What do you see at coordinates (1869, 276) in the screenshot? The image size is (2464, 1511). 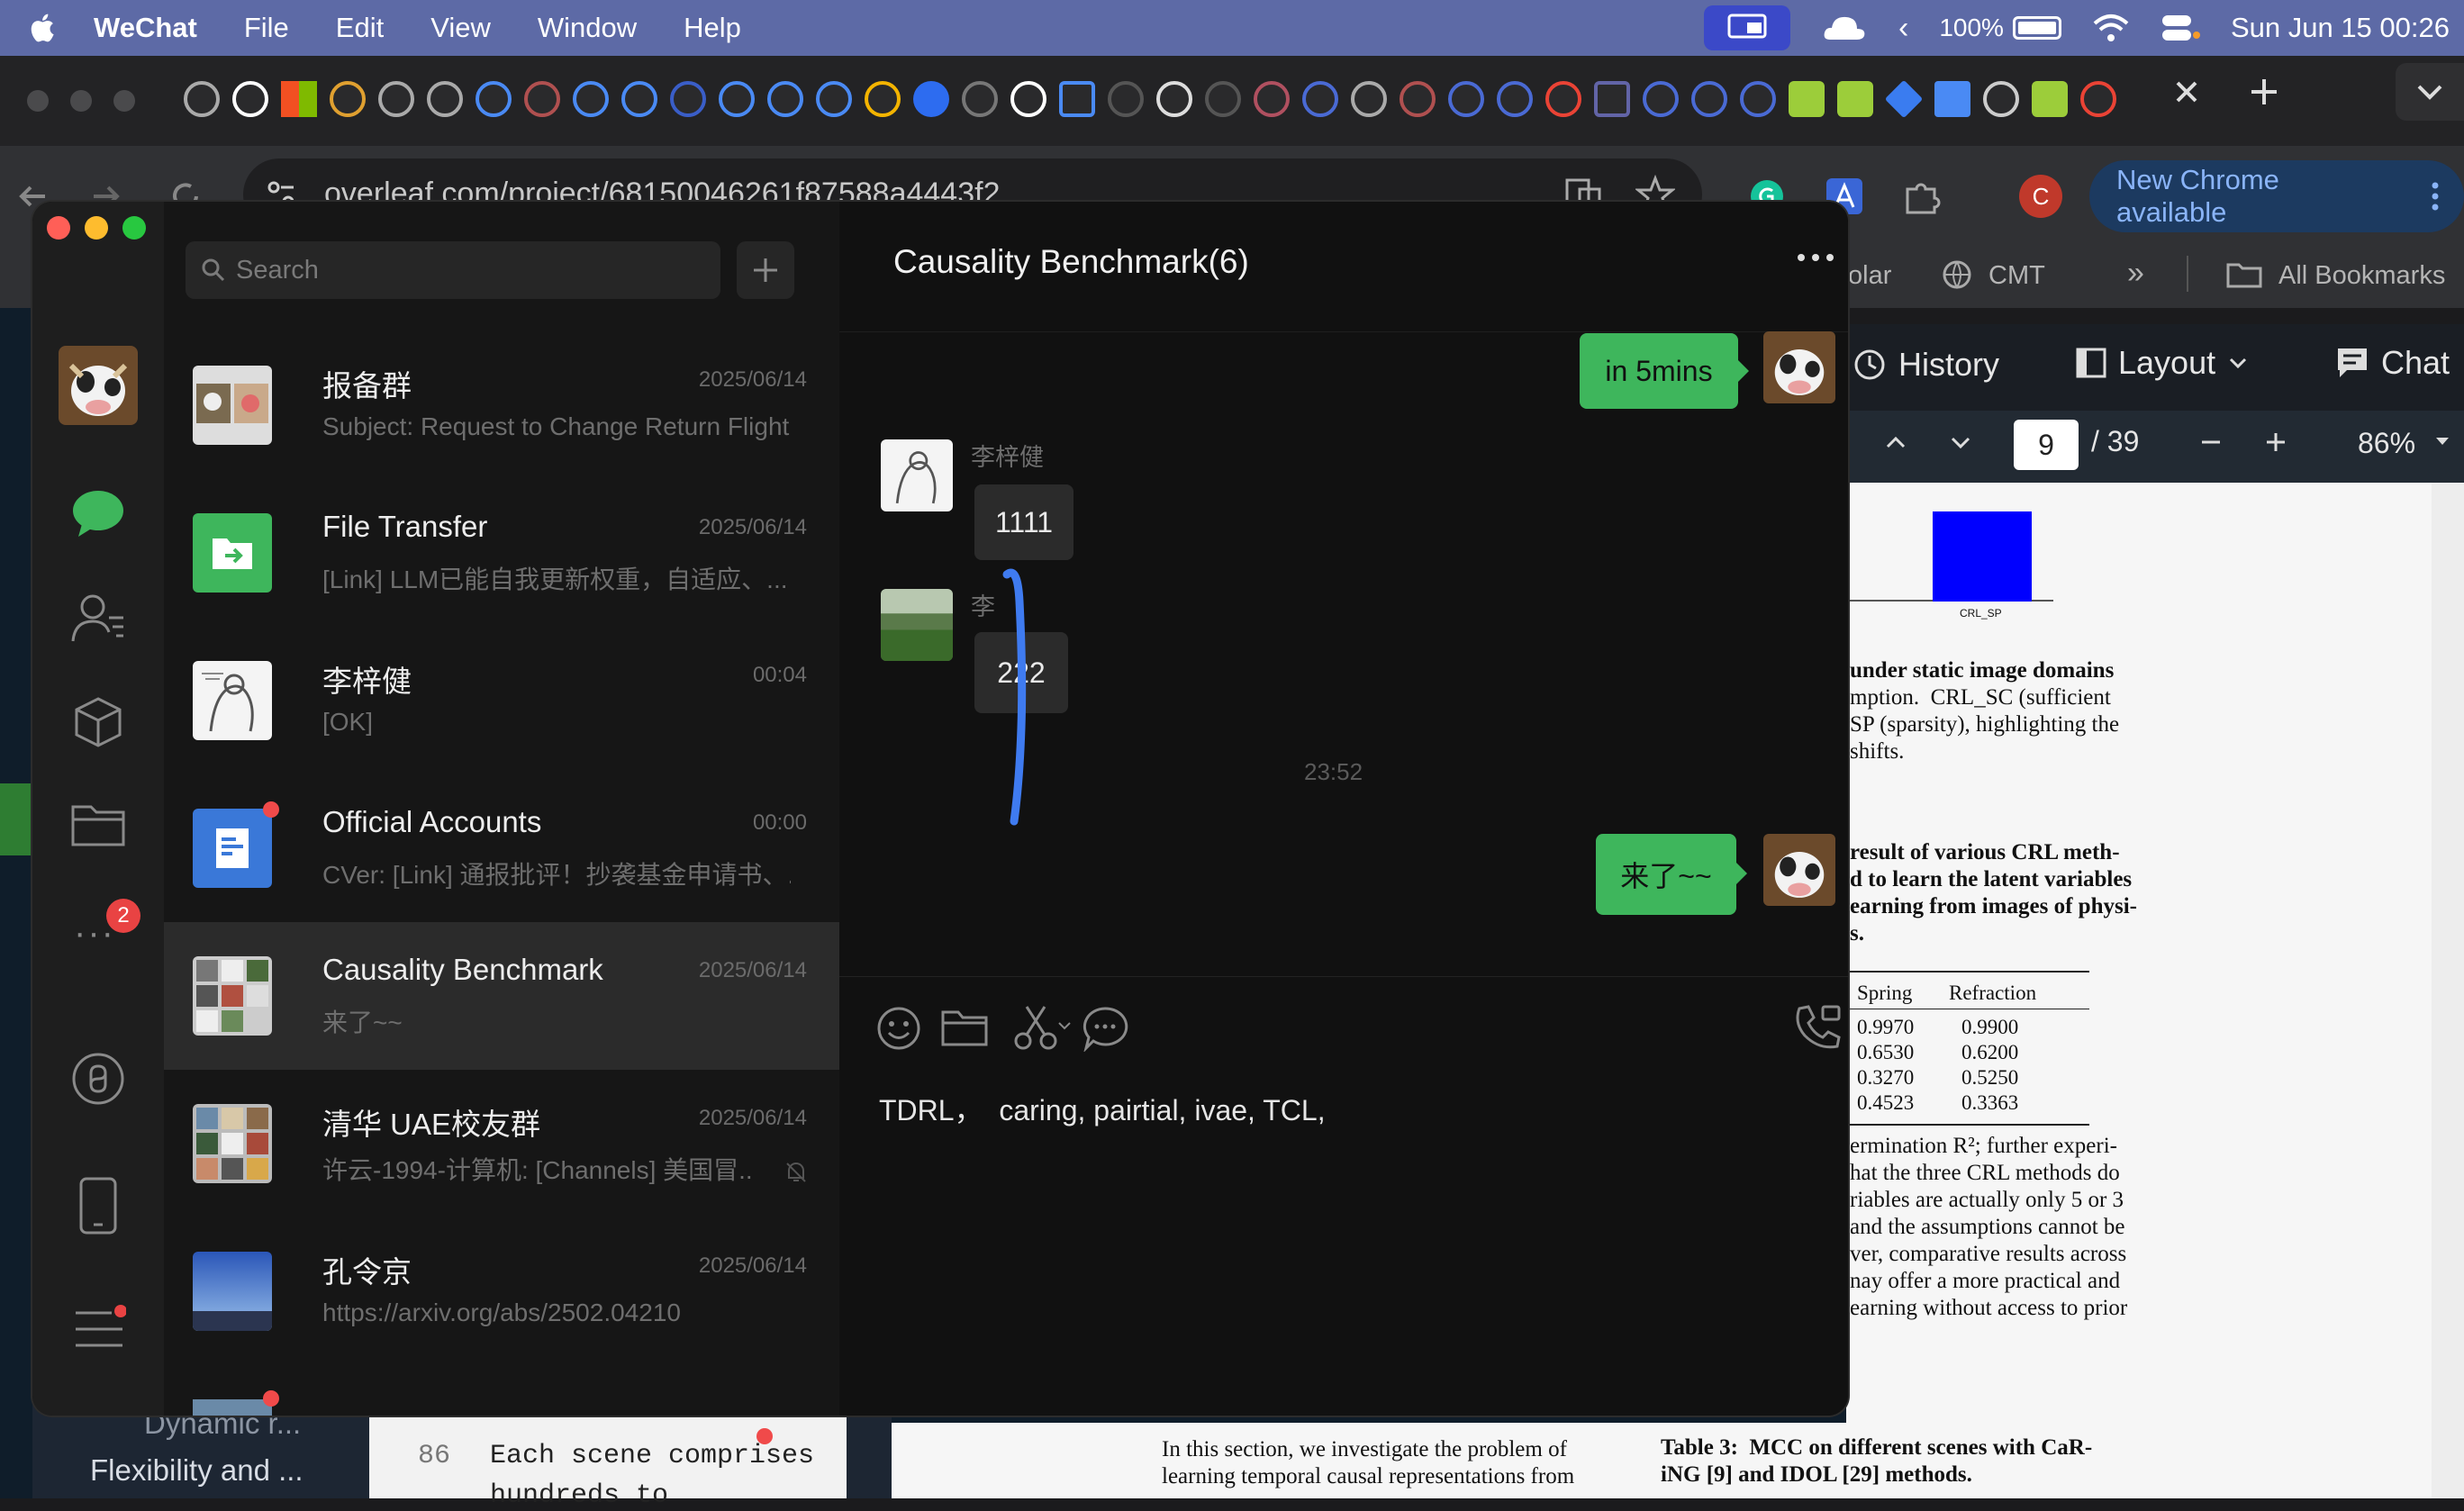 I see `bookmark-scholar: olar` at bounding box center [1869, 276].